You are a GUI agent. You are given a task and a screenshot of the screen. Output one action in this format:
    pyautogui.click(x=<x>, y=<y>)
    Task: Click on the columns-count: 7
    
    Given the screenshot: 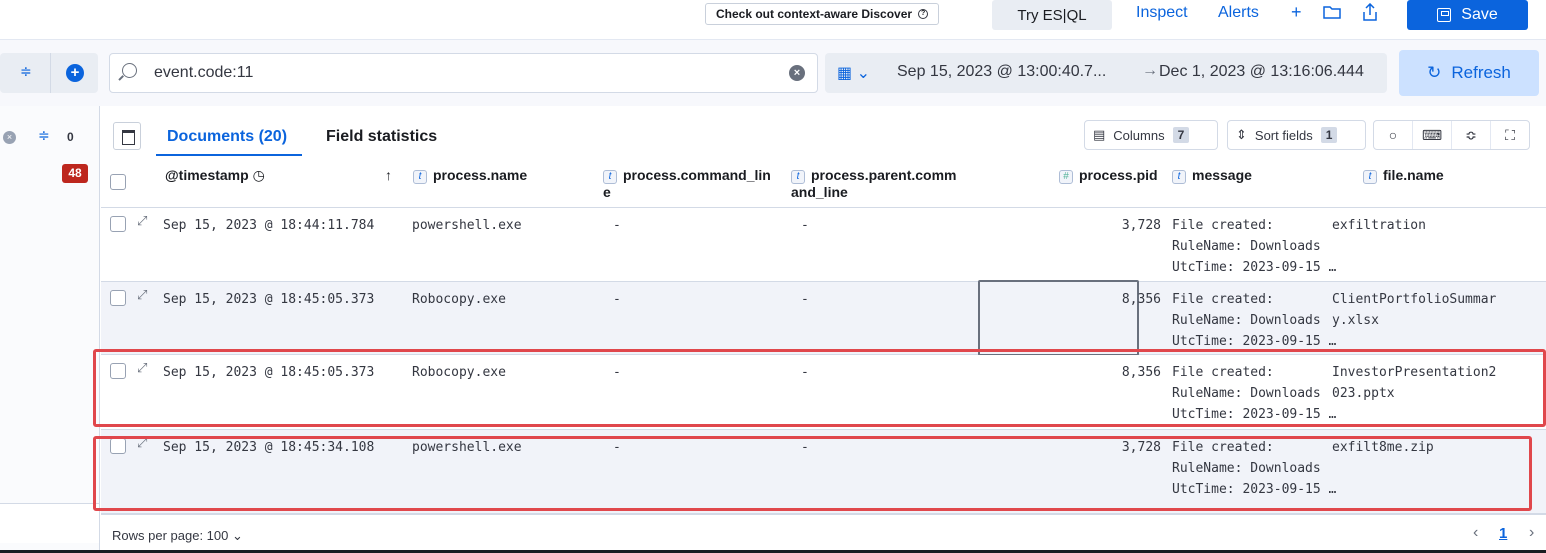 What is the action you would take?
    pyautogui.click(x=1181, y=135)
    